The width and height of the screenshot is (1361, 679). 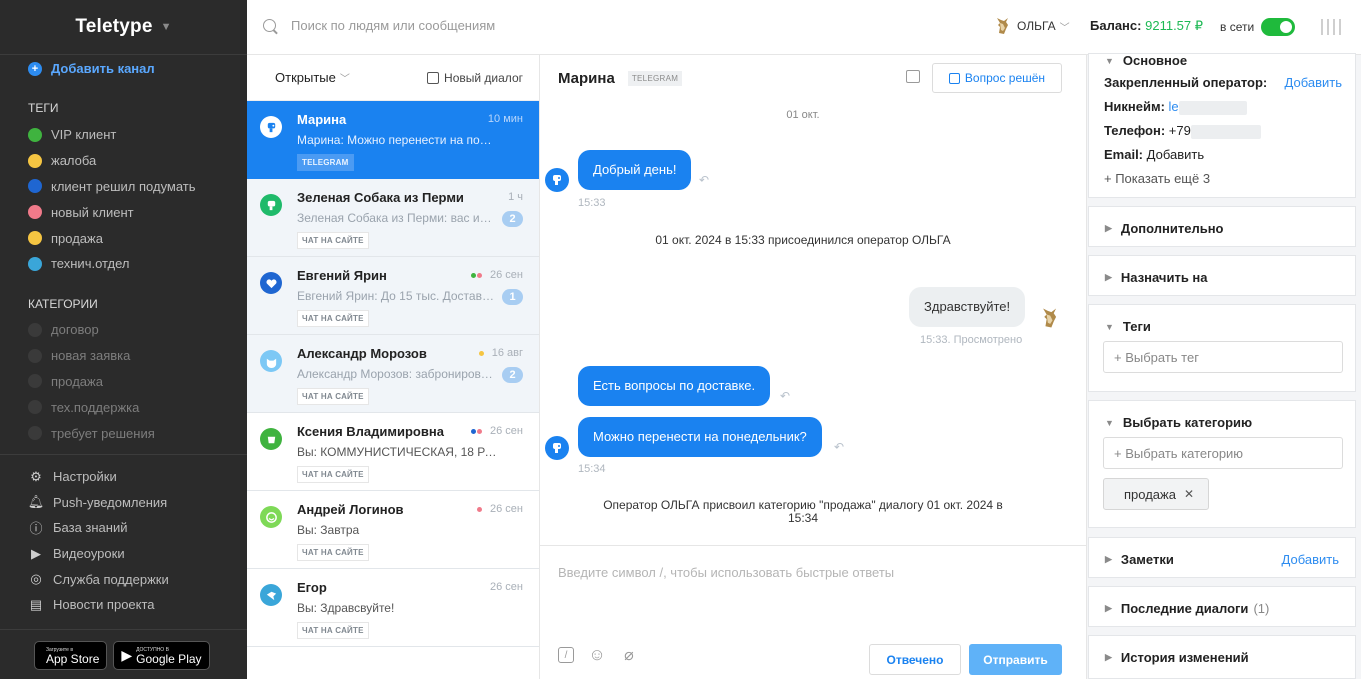 I want to click on sidebar-item-push: 🔔︎ Push-уведомления, so click(x=98, y=503).